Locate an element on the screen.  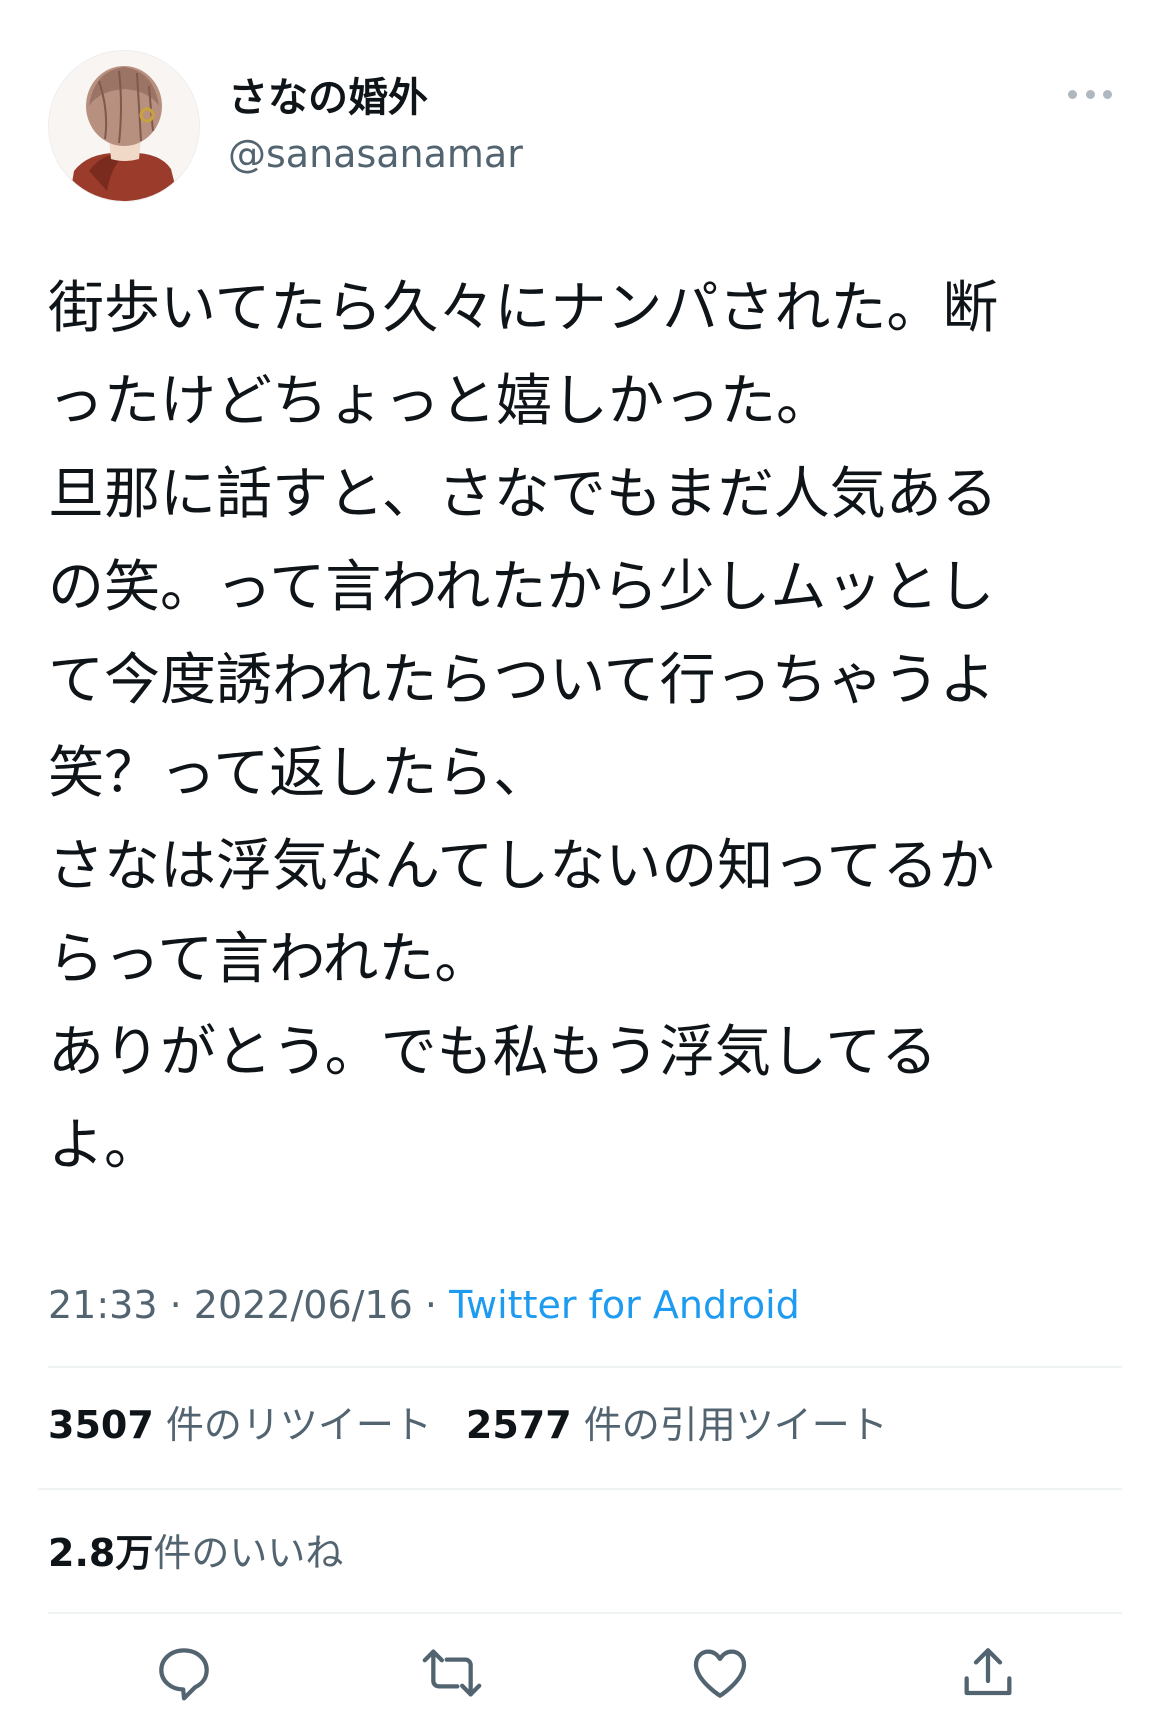
reply-icon is located at coordinates (184, 1674).